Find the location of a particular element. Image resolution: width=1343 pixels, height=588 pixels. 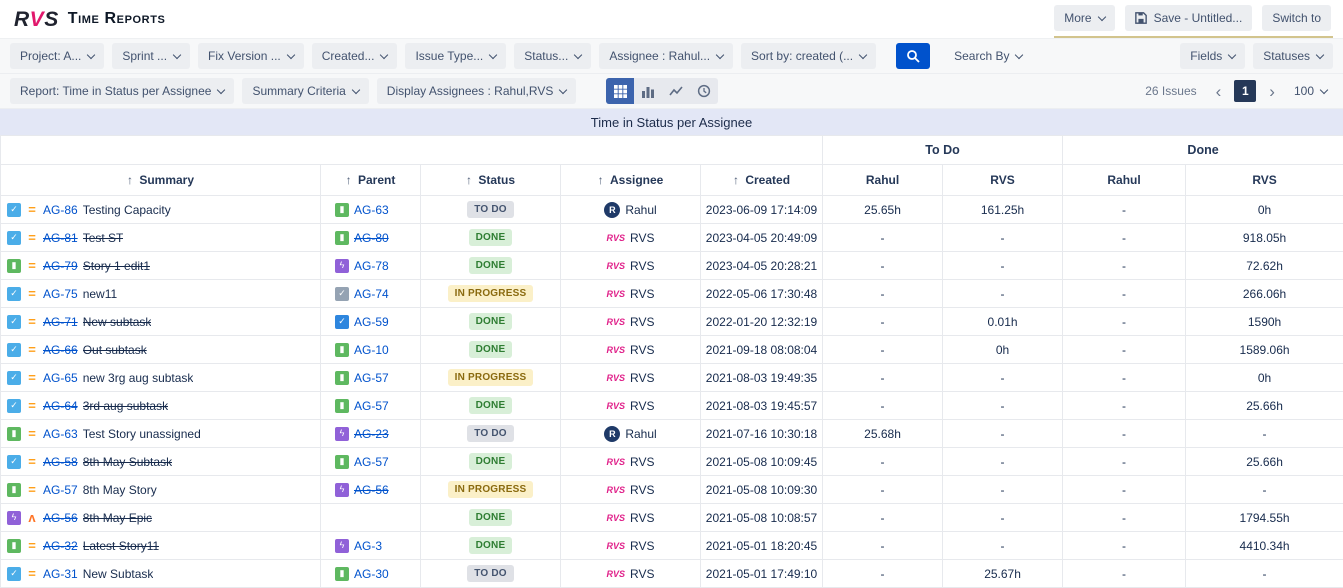

prev-page-button: ‹ is located at coordinates (1219, 91).